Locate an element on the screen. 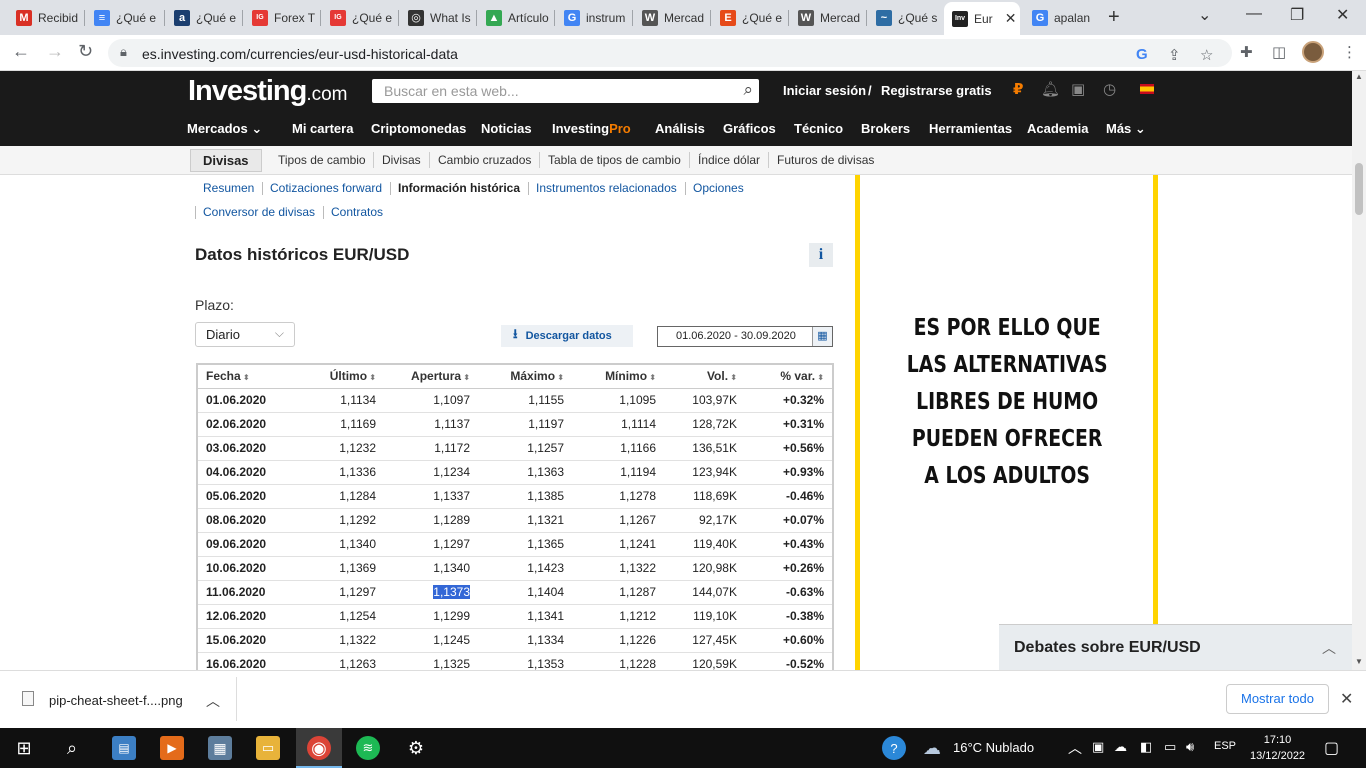  debates-panel: Debates sobre EUR/USD ︿ is located at coordinates (1175, 647).